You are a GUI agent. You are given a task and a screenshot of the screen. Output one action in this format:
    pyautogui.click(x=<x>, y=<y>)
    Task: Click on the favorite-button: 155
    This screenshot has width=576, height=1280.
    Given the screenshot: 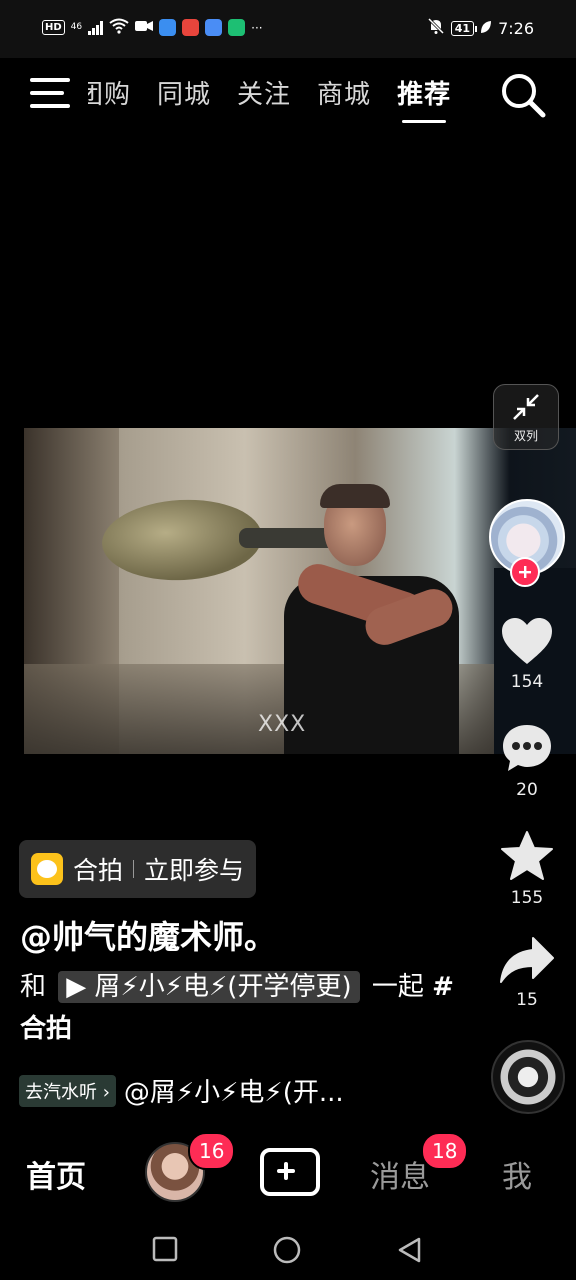 What is the action you would take?
    pyautogui.click(x=527, y=869)
    